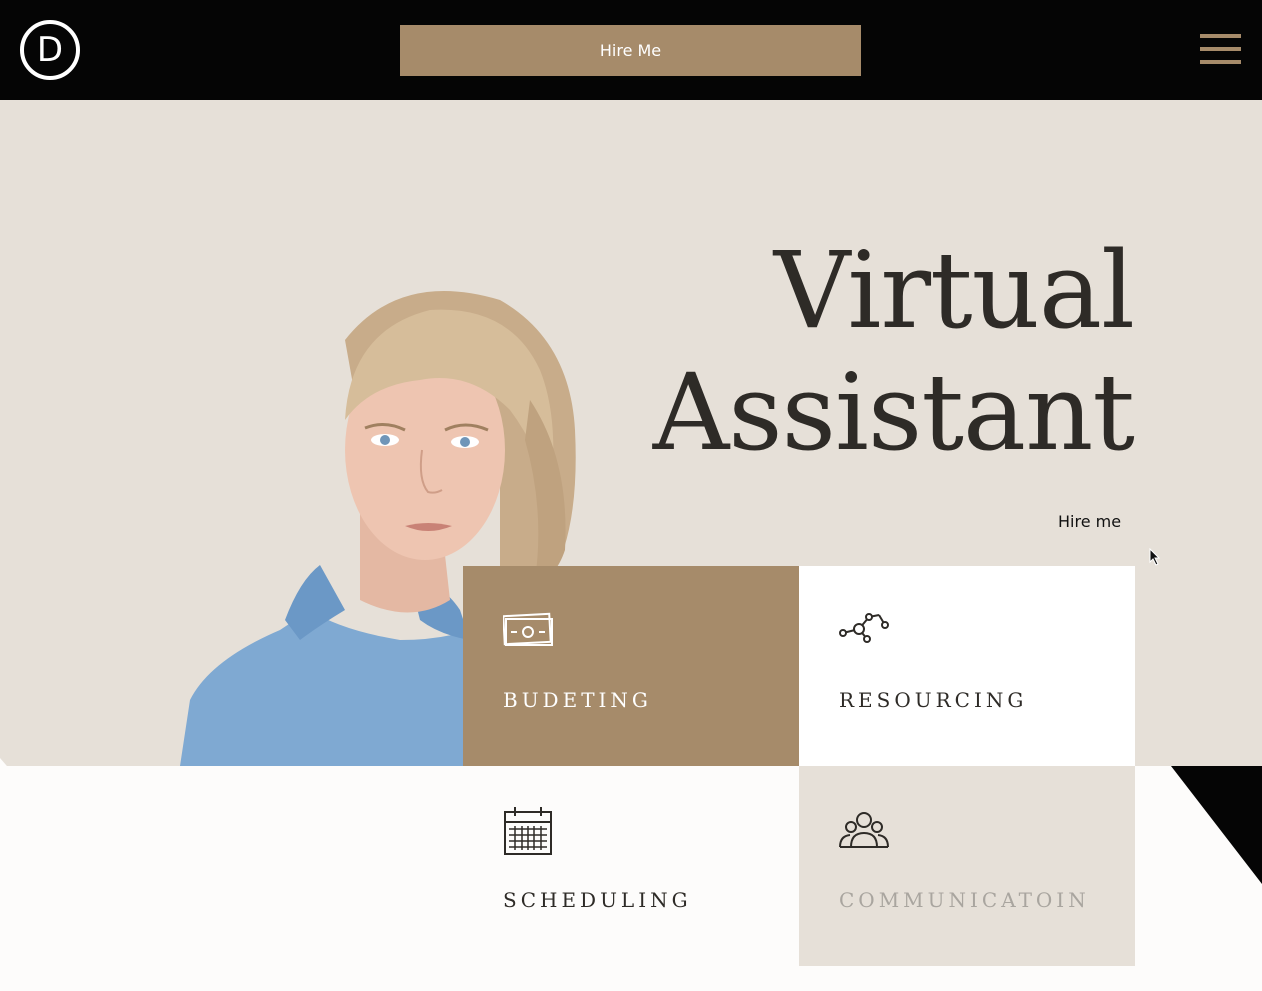  Describe the element at coordinates (893, 412) in the screenshot. I see `hero-title-line-2: Assistant` at that location.